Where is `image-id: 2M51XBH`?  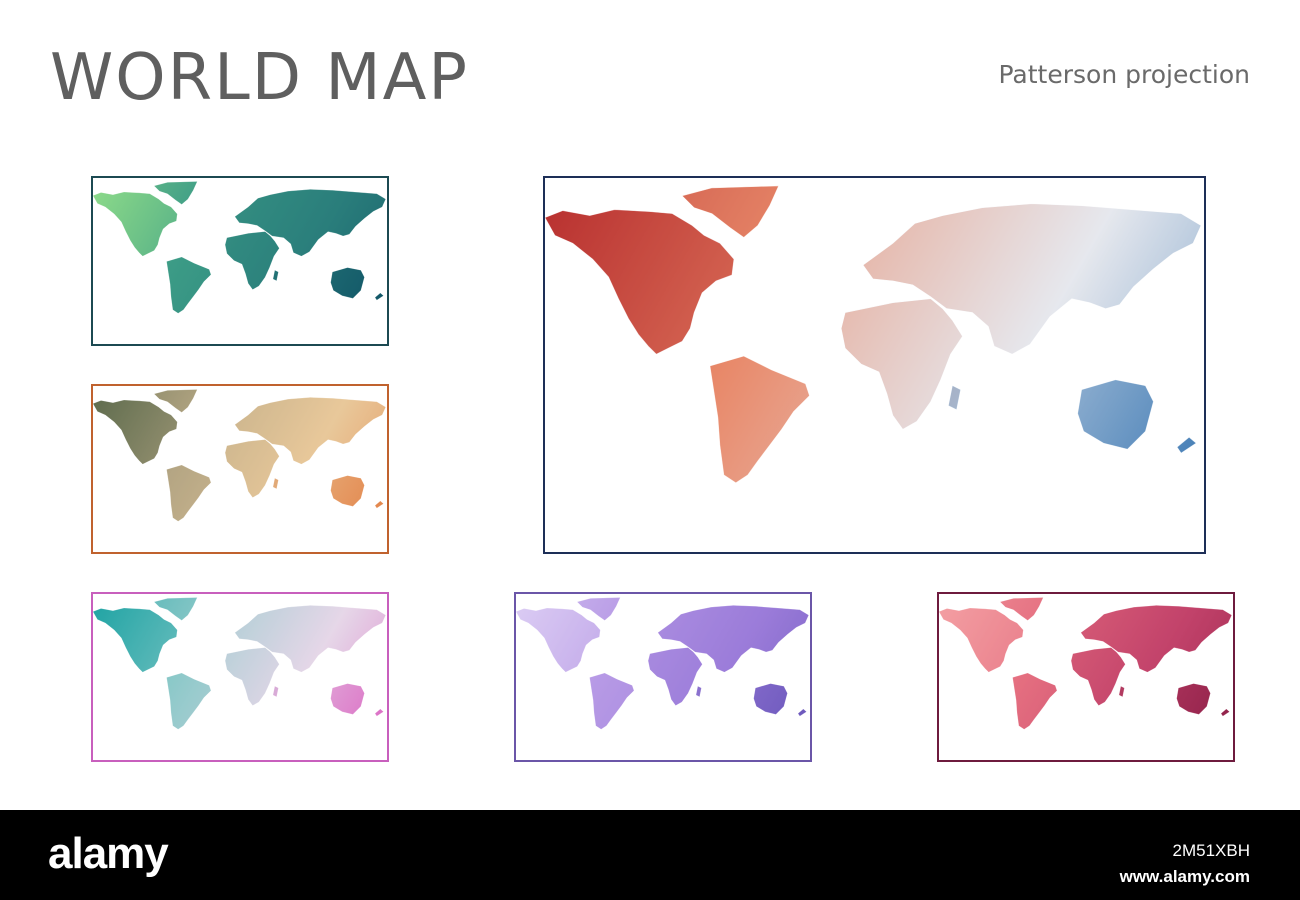 image-id: 2M51XBH is located at coordinates (1211, 850).